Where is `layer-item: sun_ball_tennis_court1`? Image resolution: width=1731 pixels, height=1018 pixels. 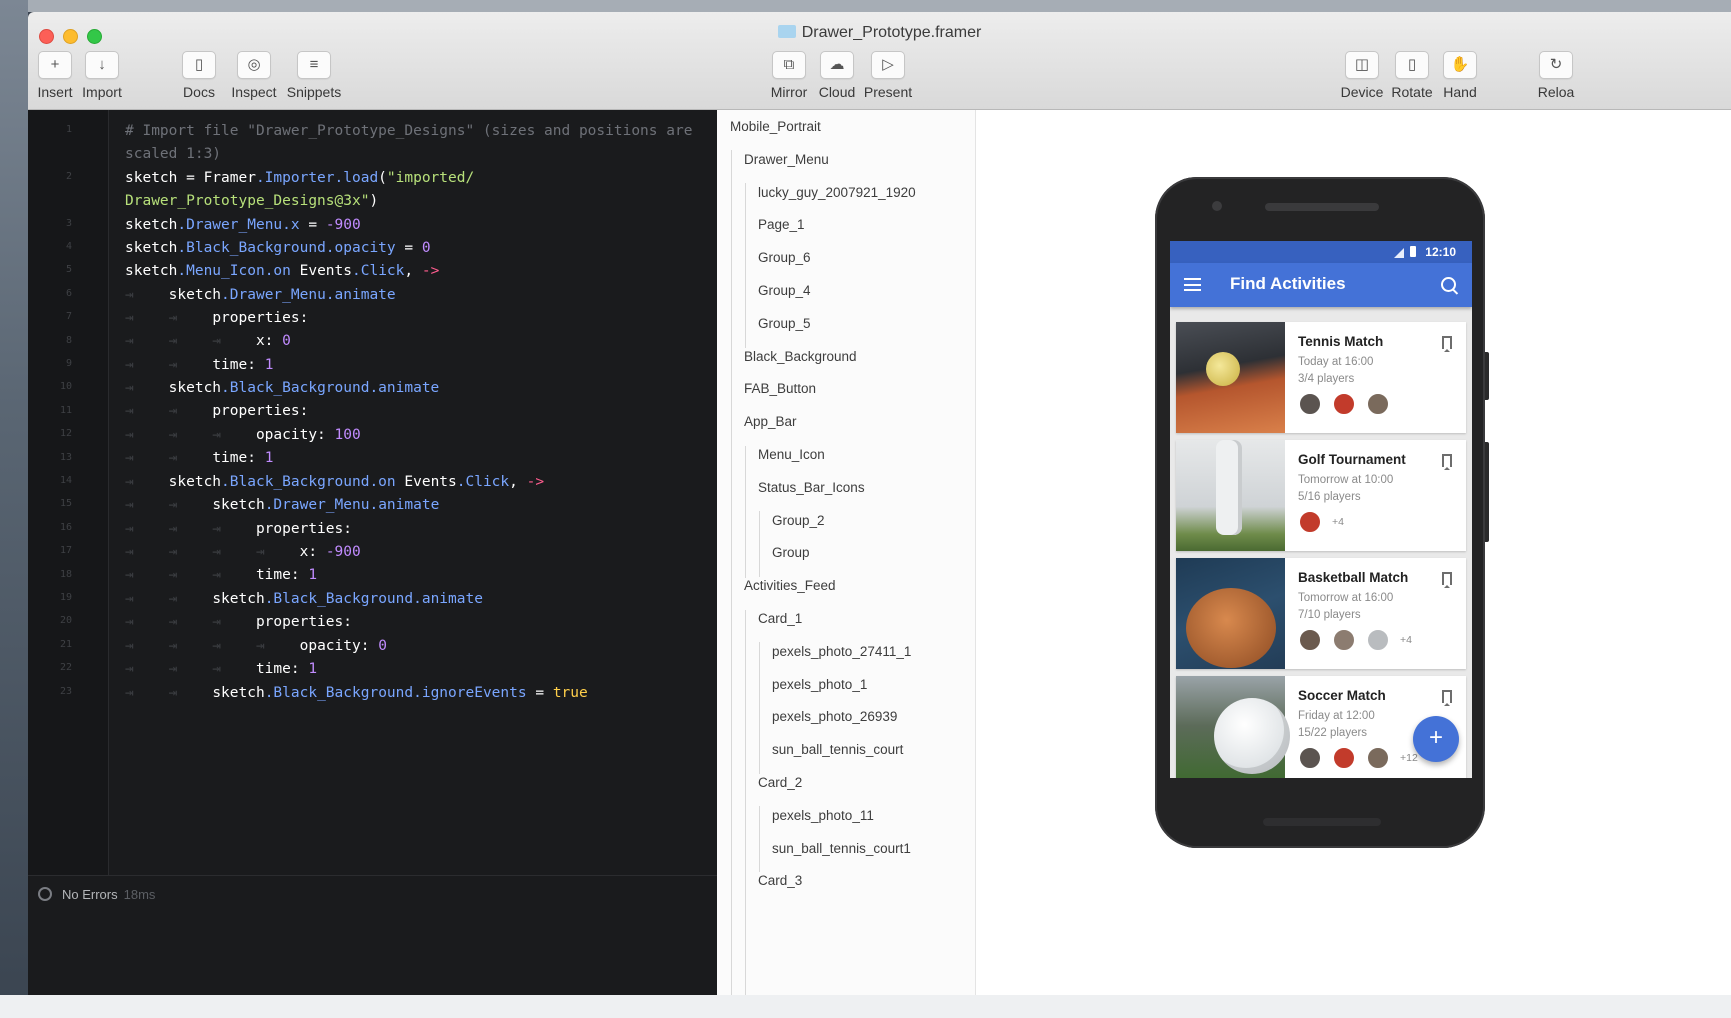 layer-item: sun_ball_tennis_court1 is located at coordinates (841, 848).